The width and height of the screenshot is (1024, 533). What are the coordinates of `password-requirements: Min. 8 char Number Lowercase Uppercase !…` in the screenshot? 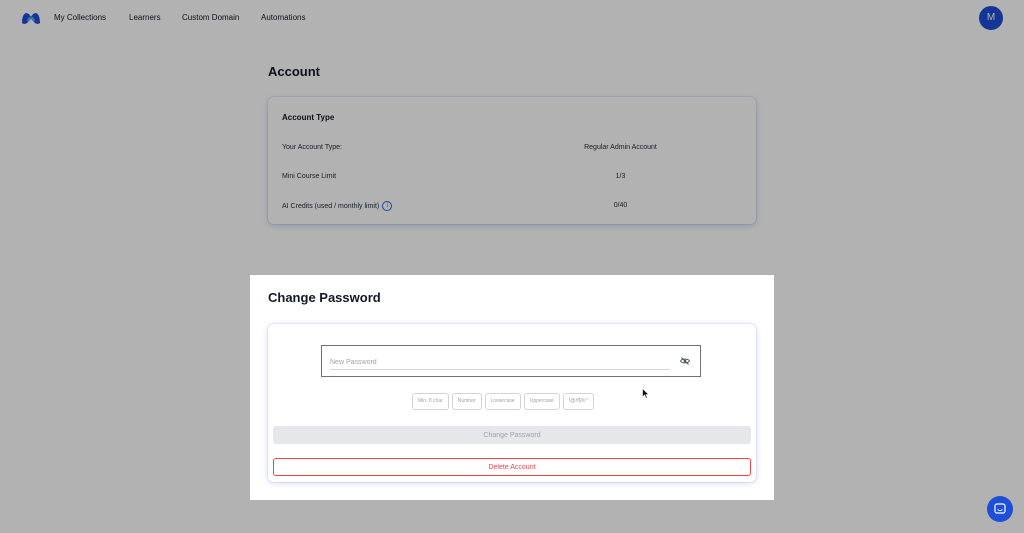 It's located at (503, 402).